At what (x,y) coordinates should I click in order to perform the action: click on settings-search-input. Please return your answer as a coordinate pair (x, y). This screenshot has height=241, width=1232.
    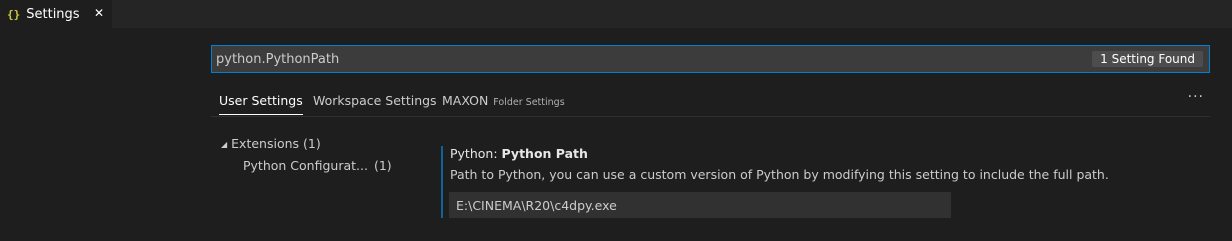
    Looking at the image, I should click on (646, 59).